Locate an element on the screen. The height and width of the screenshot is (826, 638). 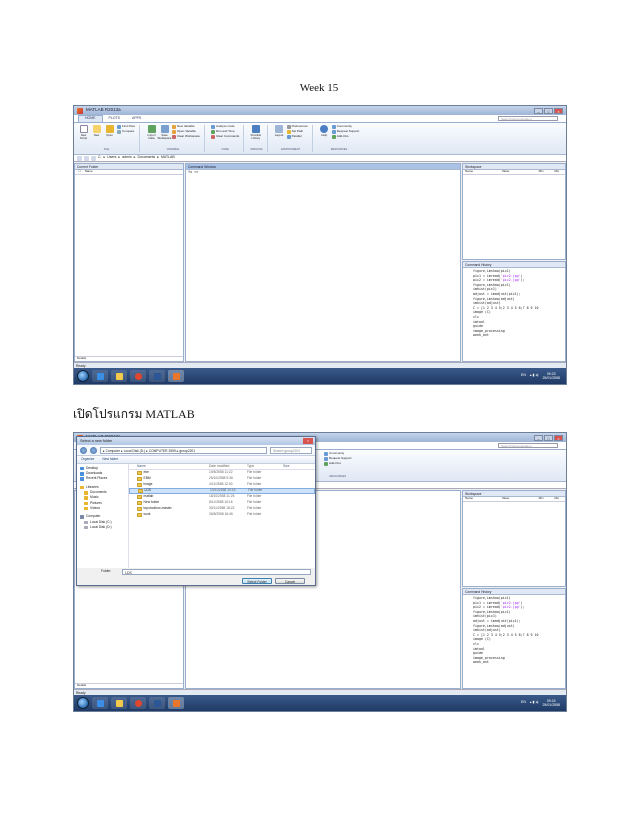
parallel-button: Parallel is located at coordinates (297, 137).